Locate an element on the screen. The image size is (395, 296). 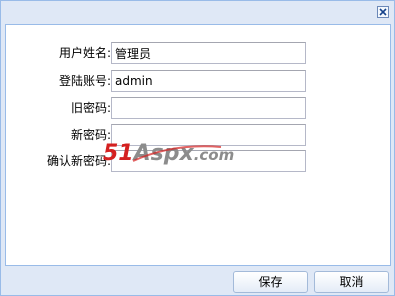
dialog-titlebar is located at coordinates (197, 12).